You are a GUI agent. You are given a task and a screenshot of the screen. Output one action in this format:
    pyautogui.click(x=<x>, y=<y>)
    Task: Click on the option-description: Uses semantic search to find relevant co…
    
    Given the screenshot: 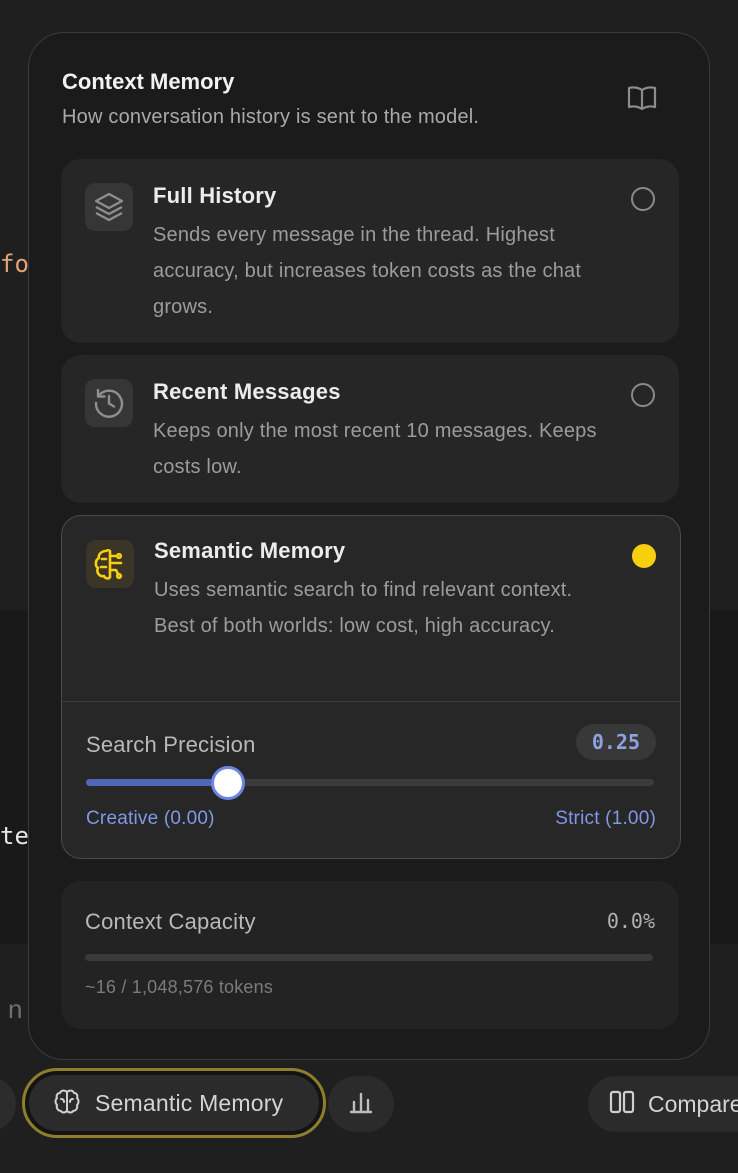 What is the action you would take?
    pyautogui.click(x=363, y=608)
    